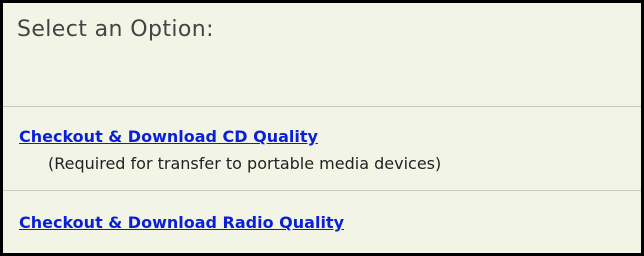  What do you see at coordinates (115, 29) in the screenshot?
I see `panel-title: Select an Option:` at bounding box center [115, 29].